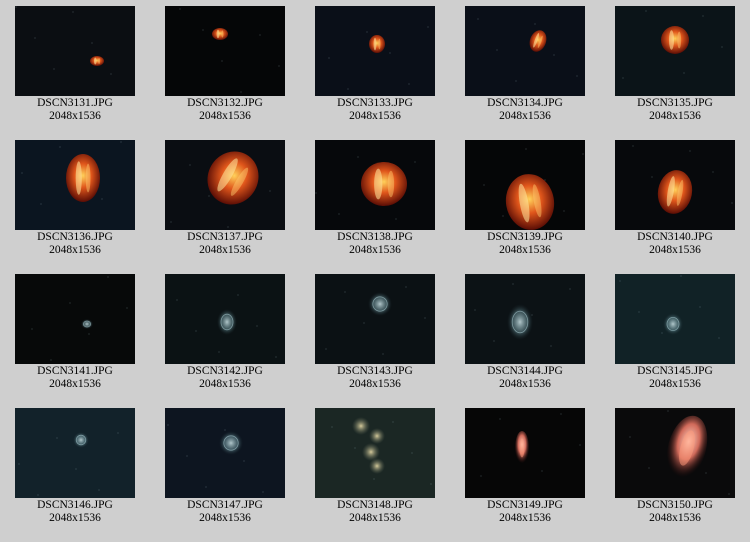 Image resolution: width=750 pixels, height=542 pixels. What do you see at coordinates (375, 505) in the screenshot?
I see `thumbnail-filename: DSCN3148.JPG` at bounding box center [375, 505].